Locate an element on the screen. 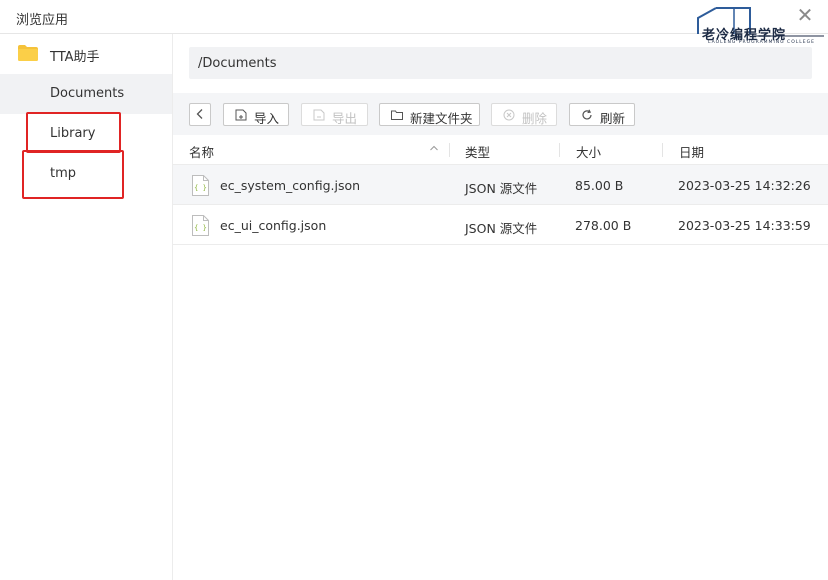 The image size is (828, 580). file-size: 85.00 B is located at coordinates (599, 185).